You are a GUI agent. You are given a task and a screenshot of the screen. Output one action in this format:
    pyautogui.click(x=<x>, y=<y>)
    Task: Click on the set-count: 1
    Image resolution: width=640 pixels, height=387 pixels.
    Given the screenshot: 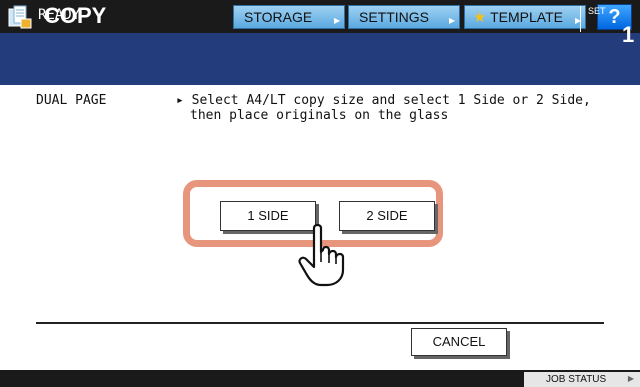 What is the action you would take?
    pyautogui.click(x=628, y=34)
    